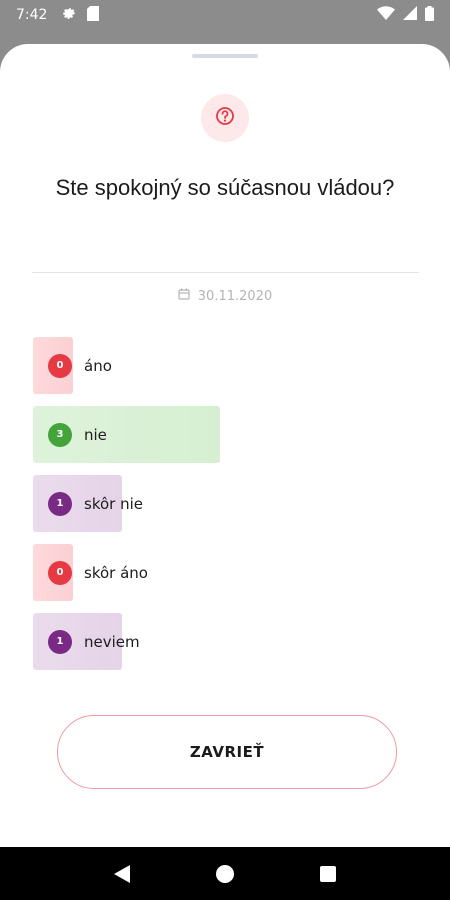 The image size is (450, 900). I want to click on answer-row: 3 nie, so click(226, 434).